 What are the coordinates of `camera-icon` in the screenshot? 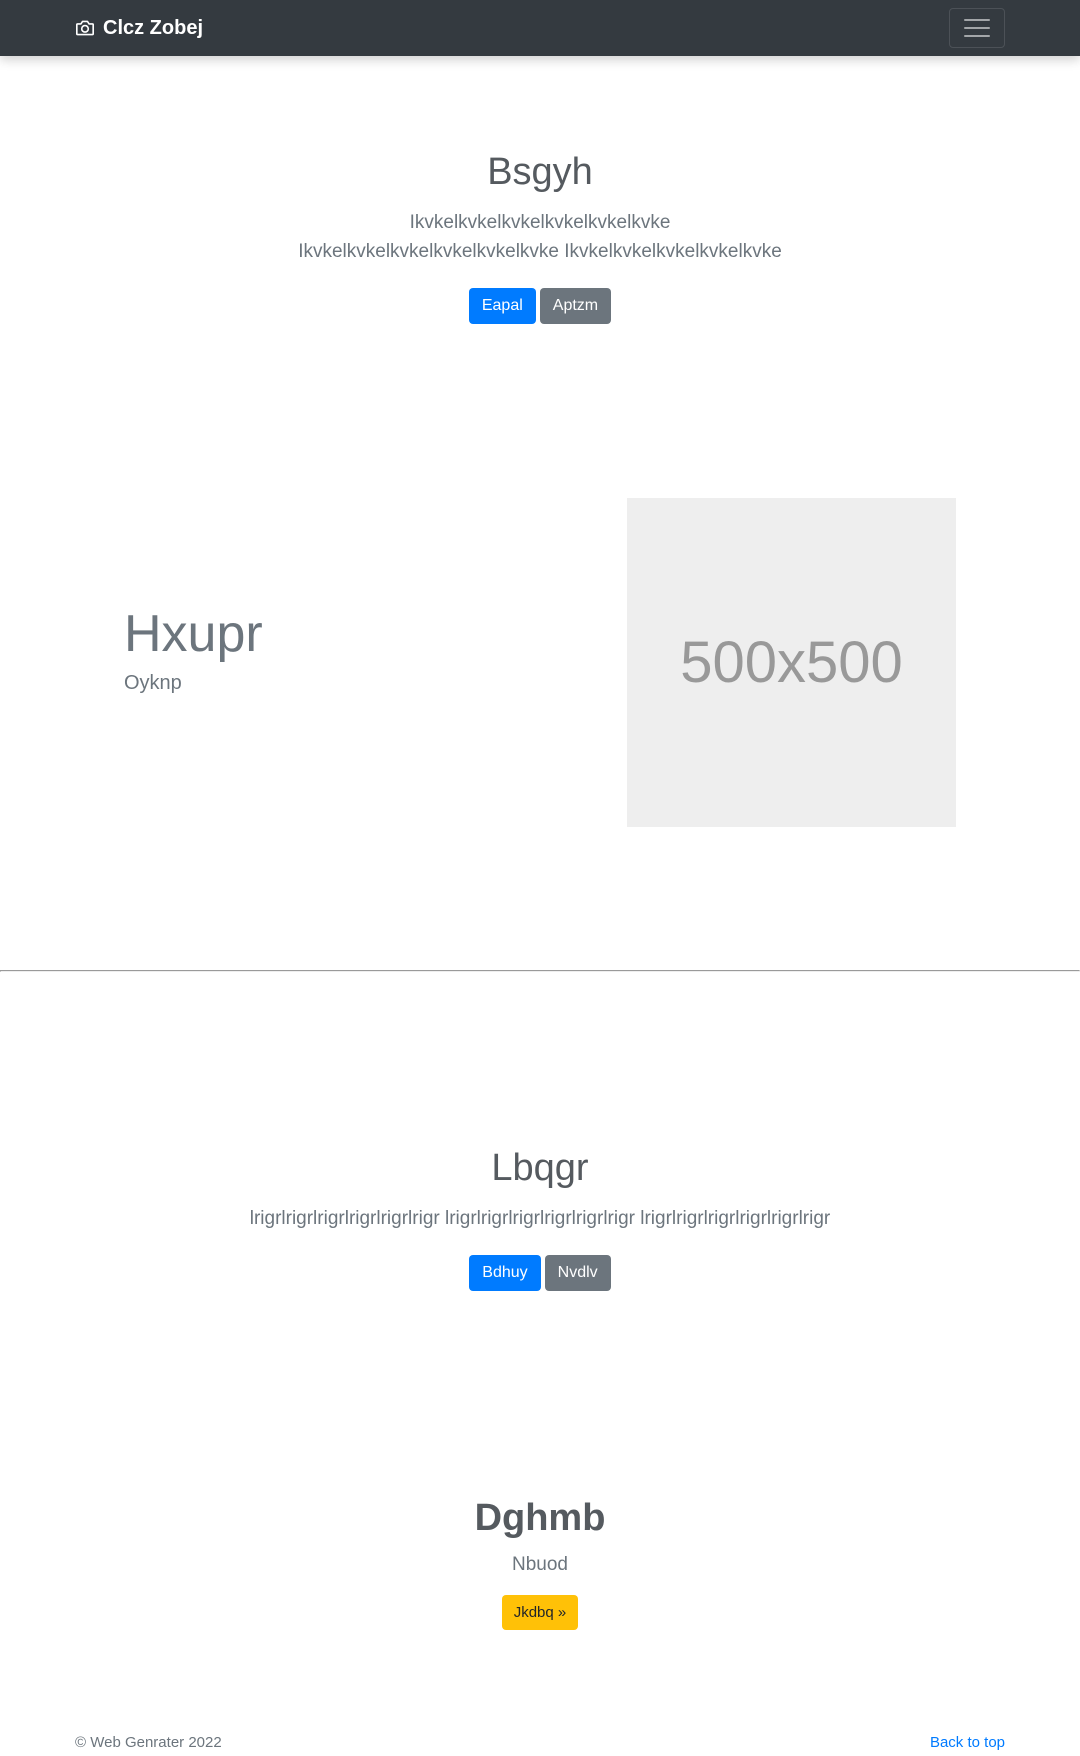 It's located at (85, 28).